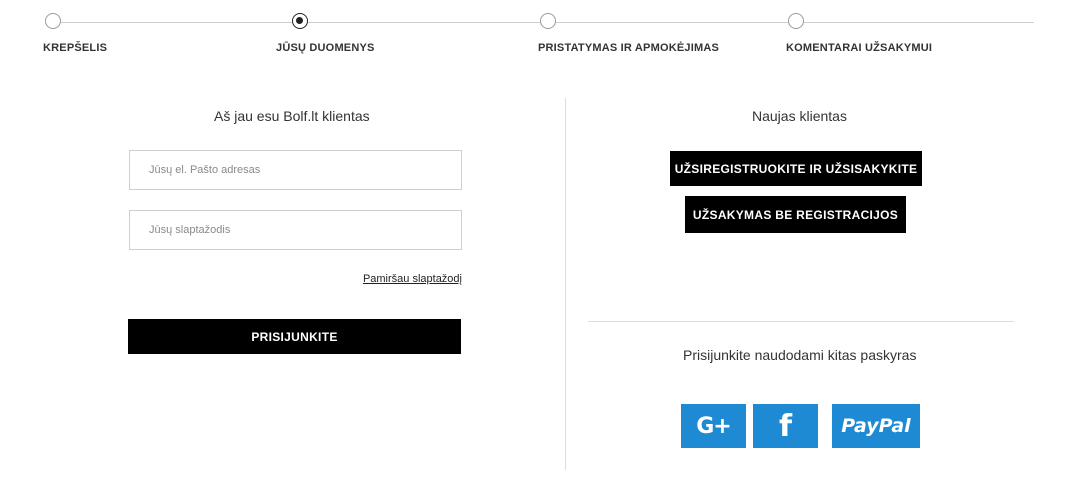 This screenshot has width=1082, height=479. What do you see at coordinates (295, 230) in the screenshot?
I see `password-field` at bounding box center [295, 230].